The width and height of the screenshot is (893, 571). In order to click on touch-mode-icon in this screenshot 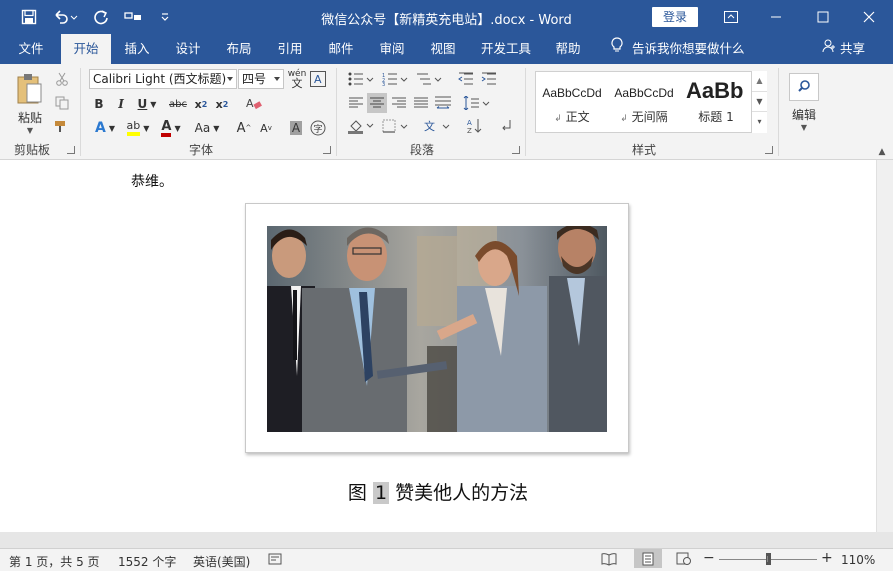, I will do `click(133, 17)`.